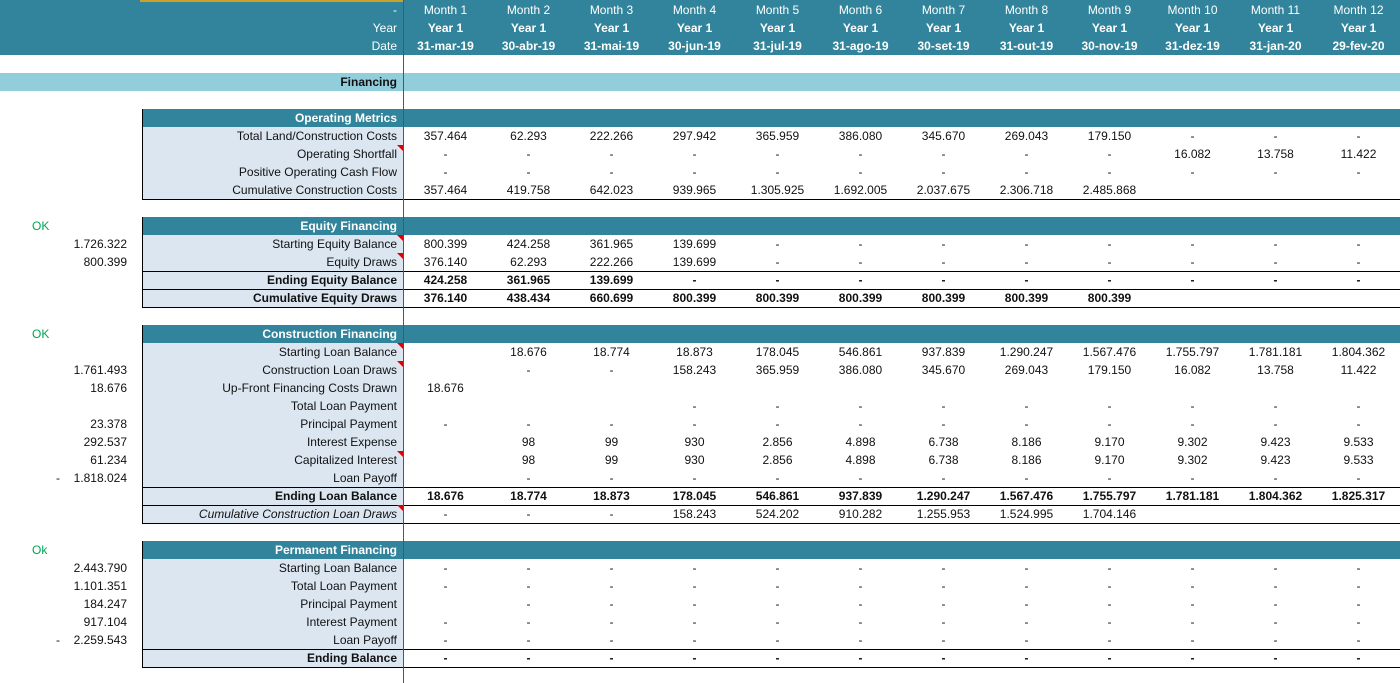 Image resolution: width=1400 pixels, height=683 pixels. Describe the element at coordinates (269, 550) in the screenshot. I see `permanent-financing-title: Permanent Financing` at that location.